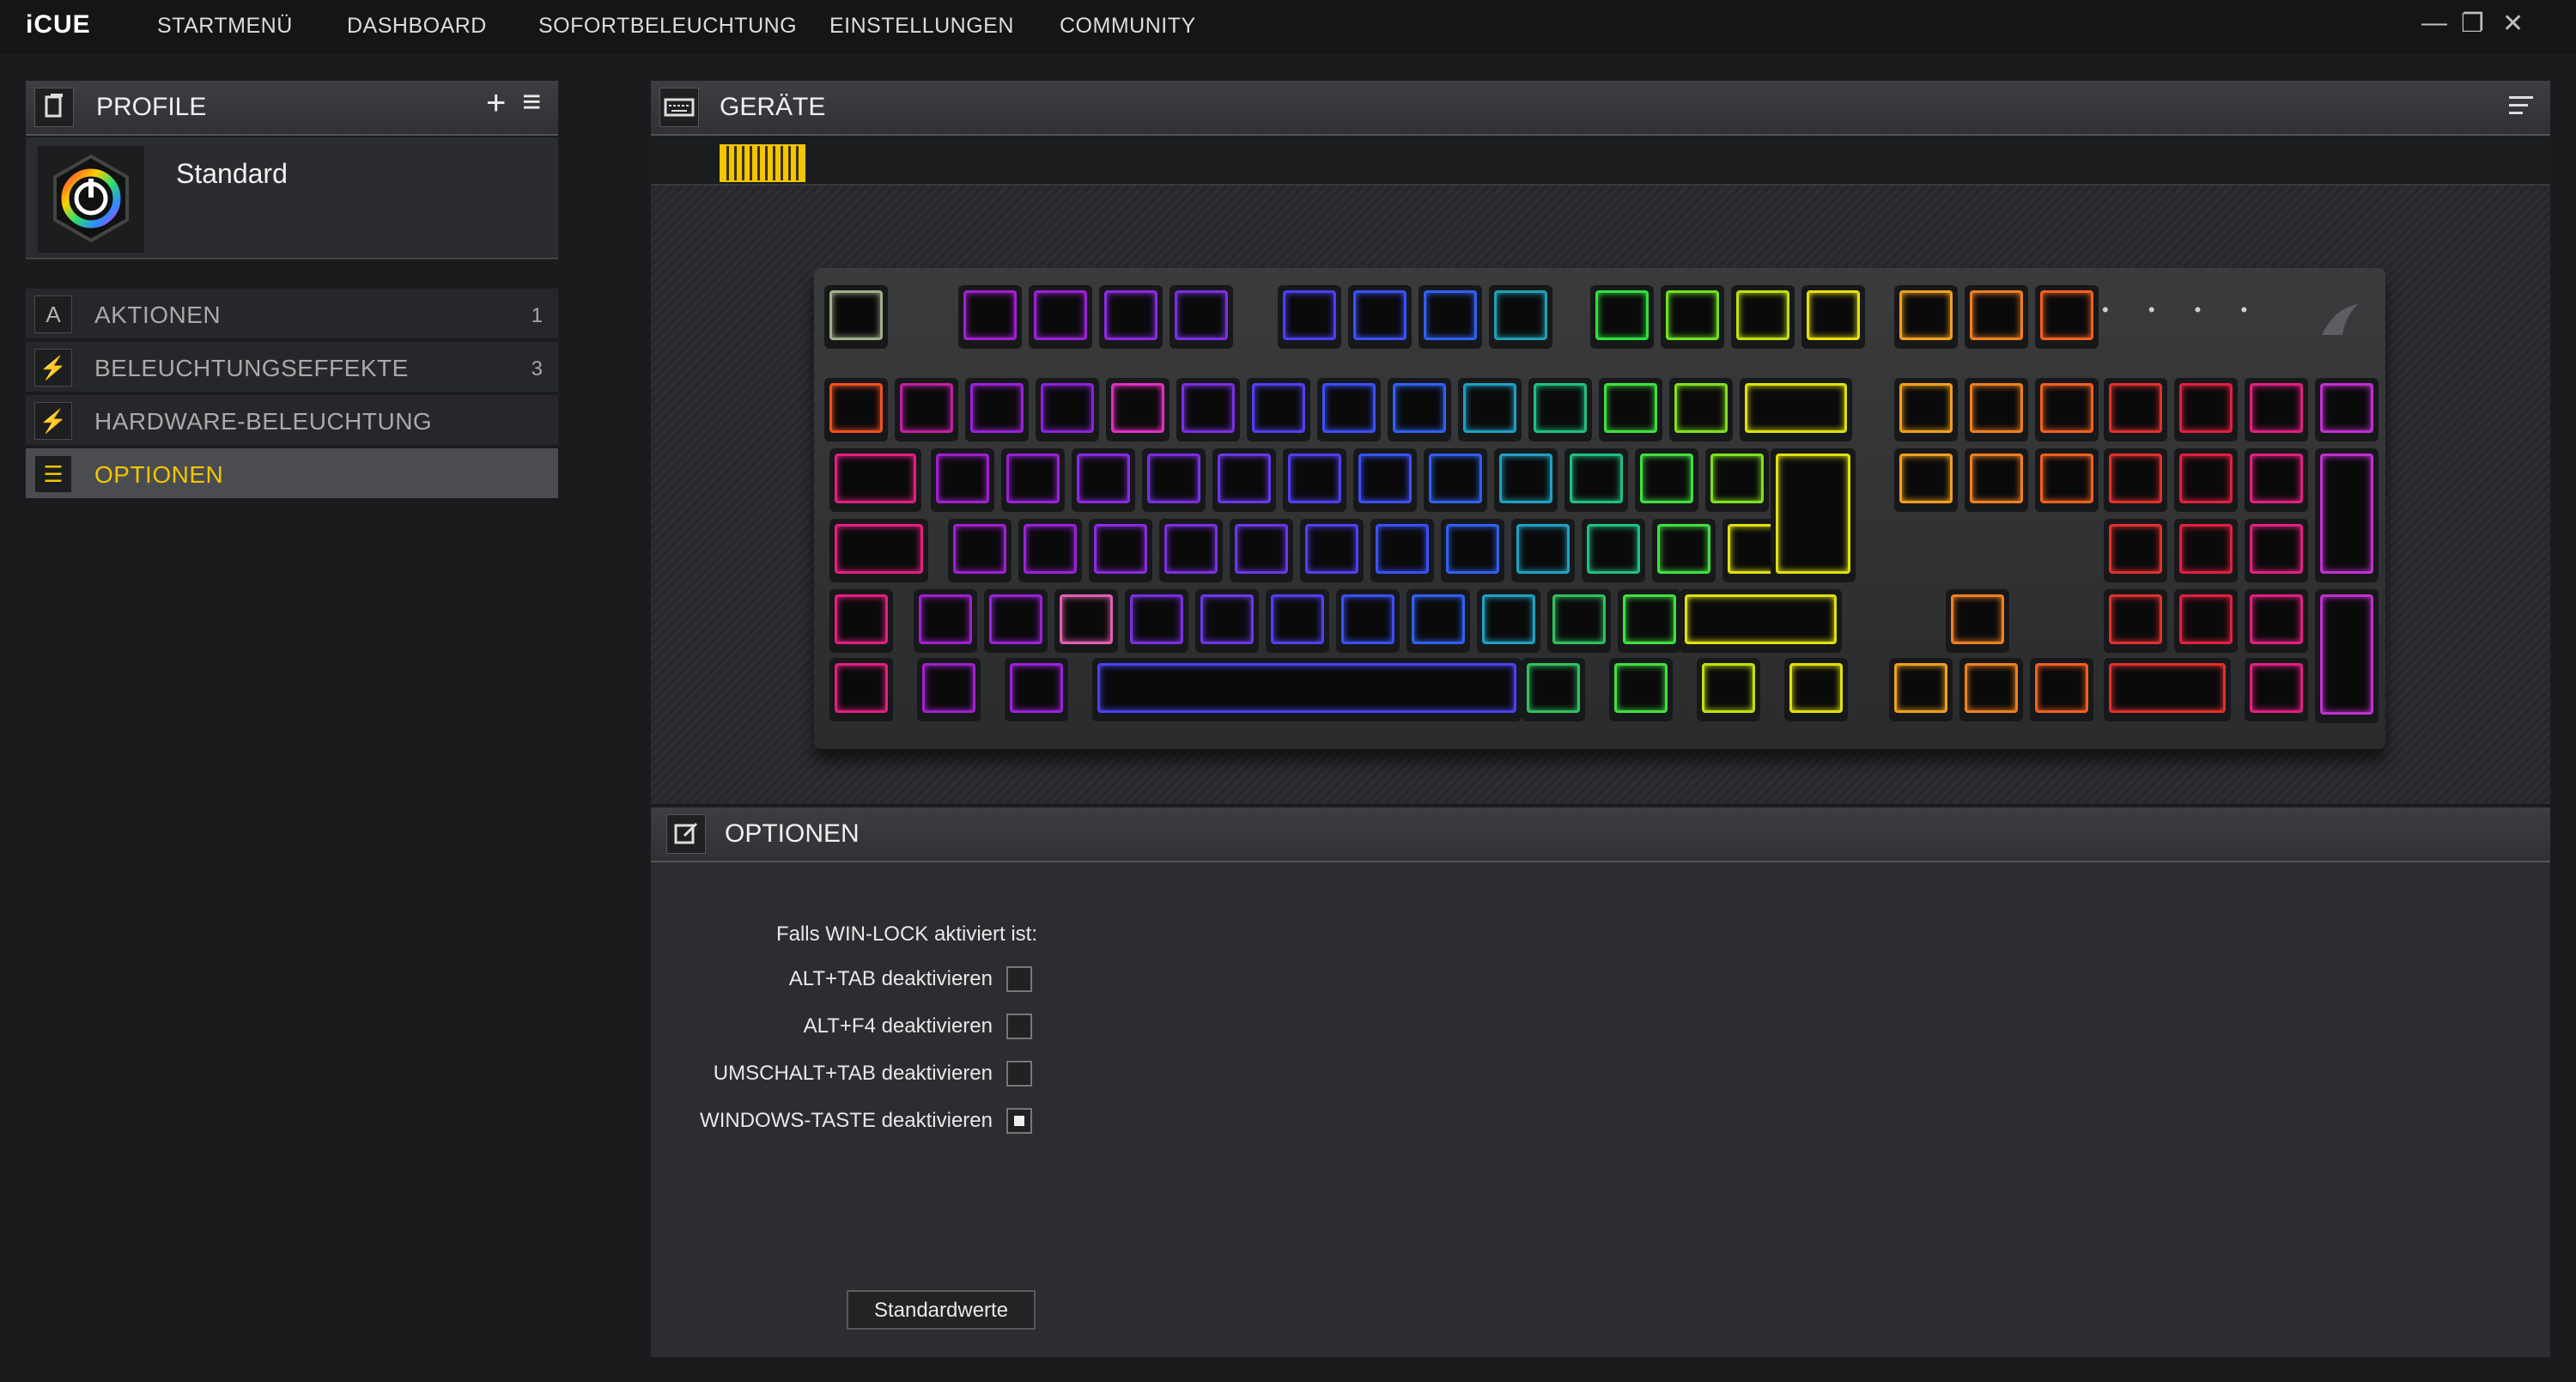 The height and width of the screenshot is (1382, 2576). I want to click on profile-menu-button: ≡, so click(532, 102).